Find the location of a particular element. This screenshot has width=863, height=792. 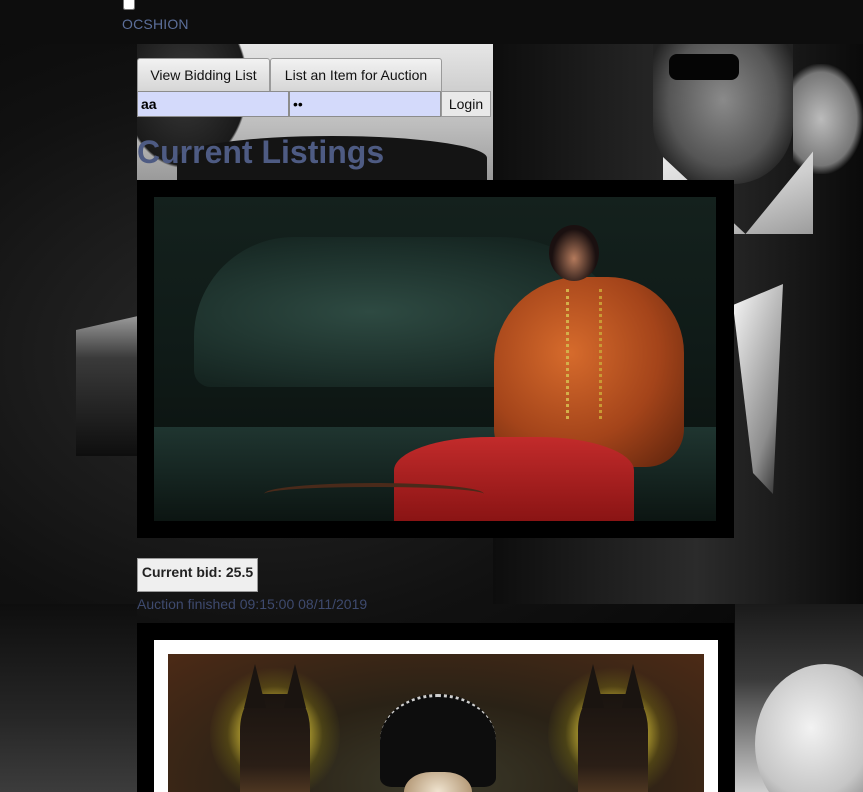

login-button: Login is located at coordinates (466, 104).